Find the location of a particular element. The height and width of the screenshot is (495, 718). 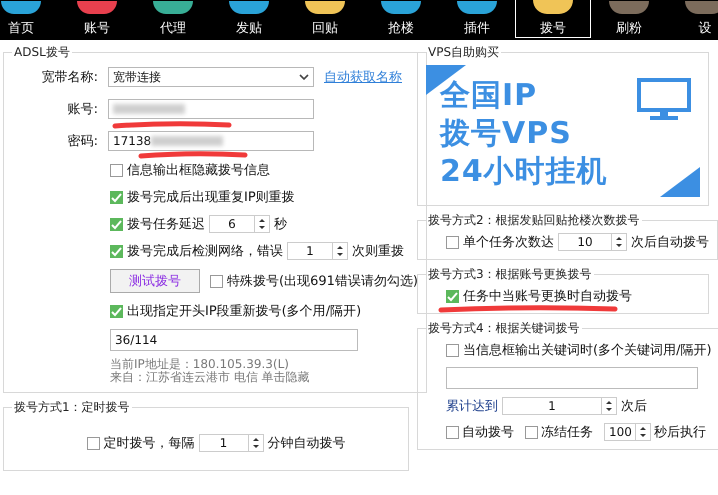

banner-text: 24小时挂机 is located at coordinates (524, 172).